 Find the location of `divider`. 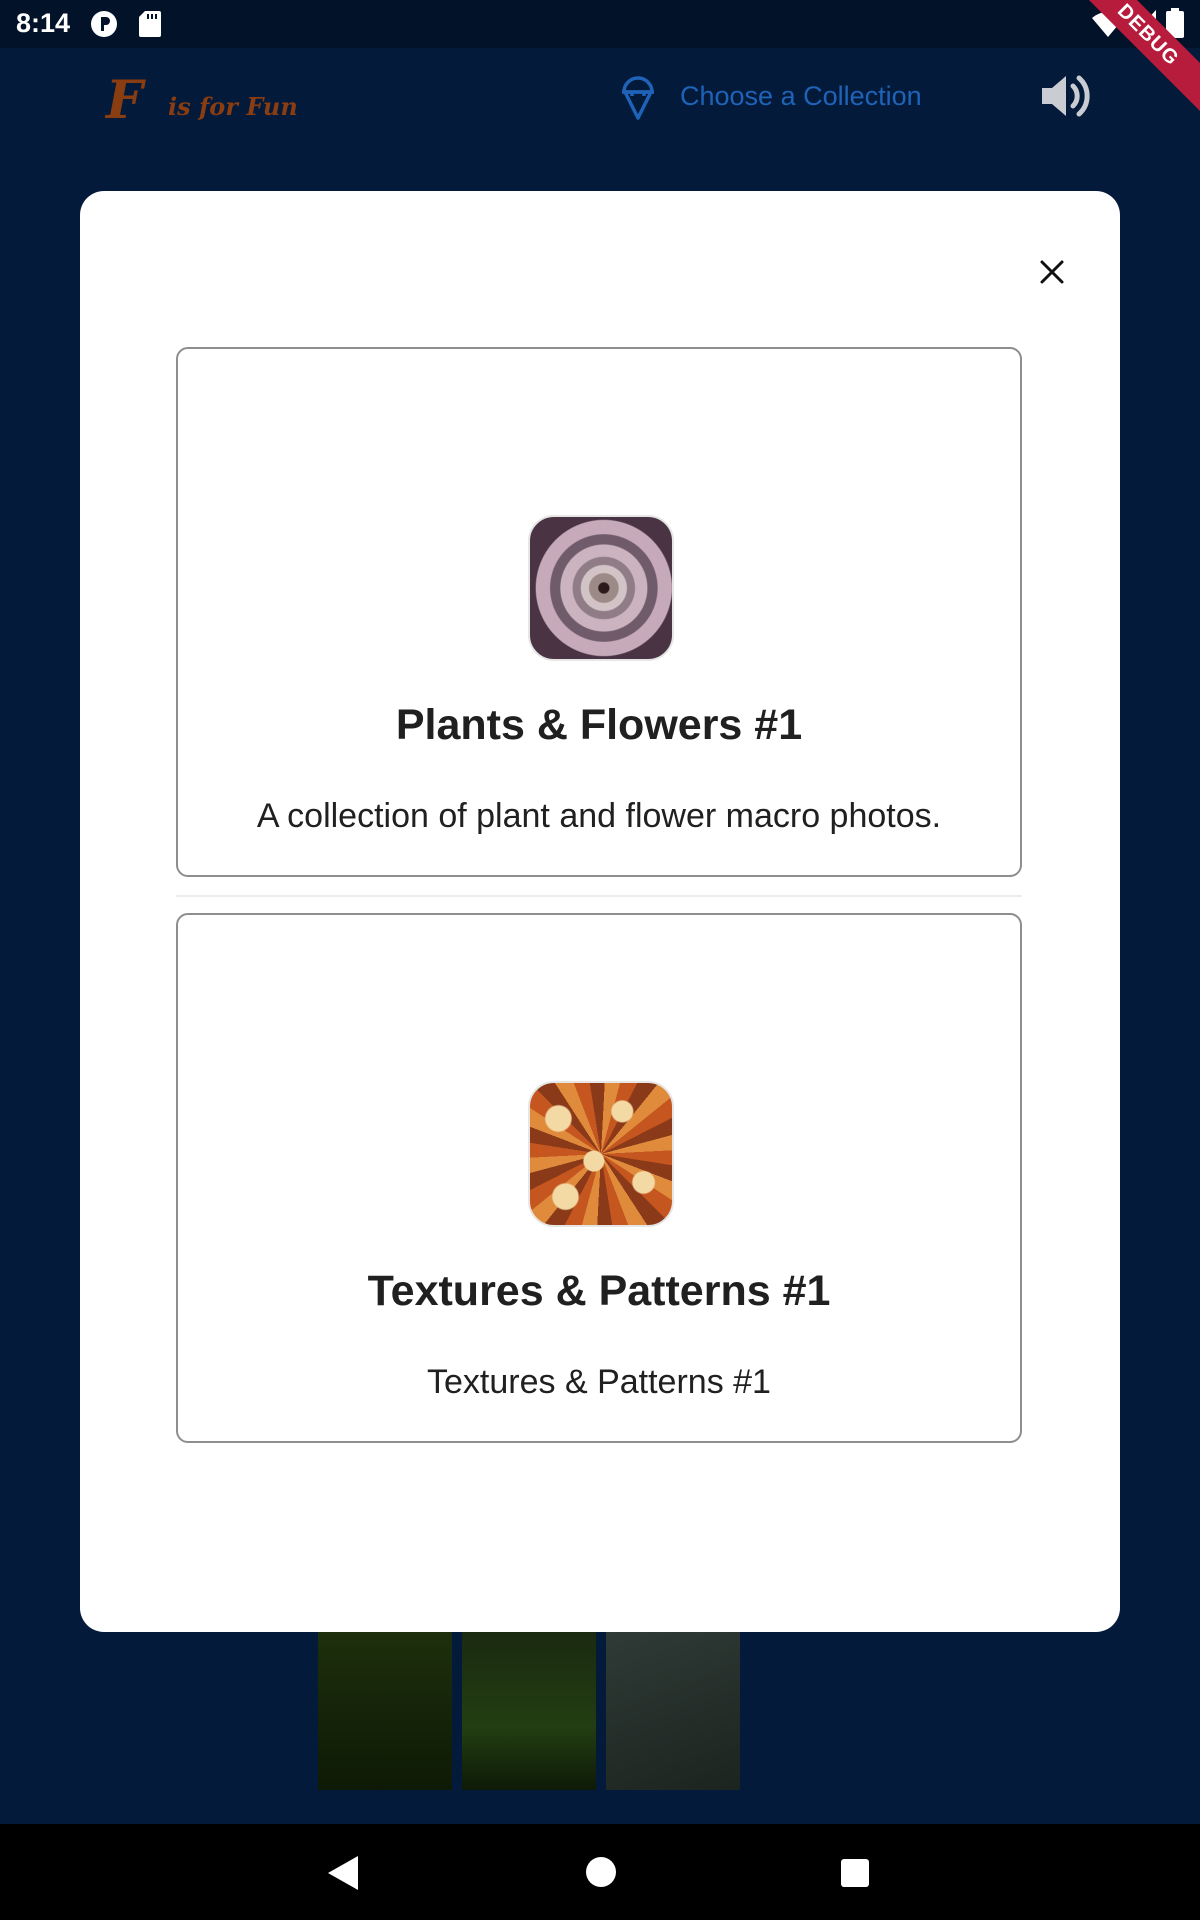

divider is located at coordinates (599, 896).